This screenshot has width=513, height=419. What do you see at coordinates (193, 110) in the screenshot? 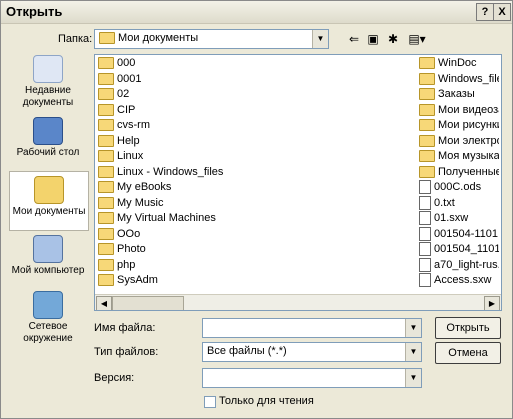
I see `folder-item: CIP` at bounding box center [193, 110].